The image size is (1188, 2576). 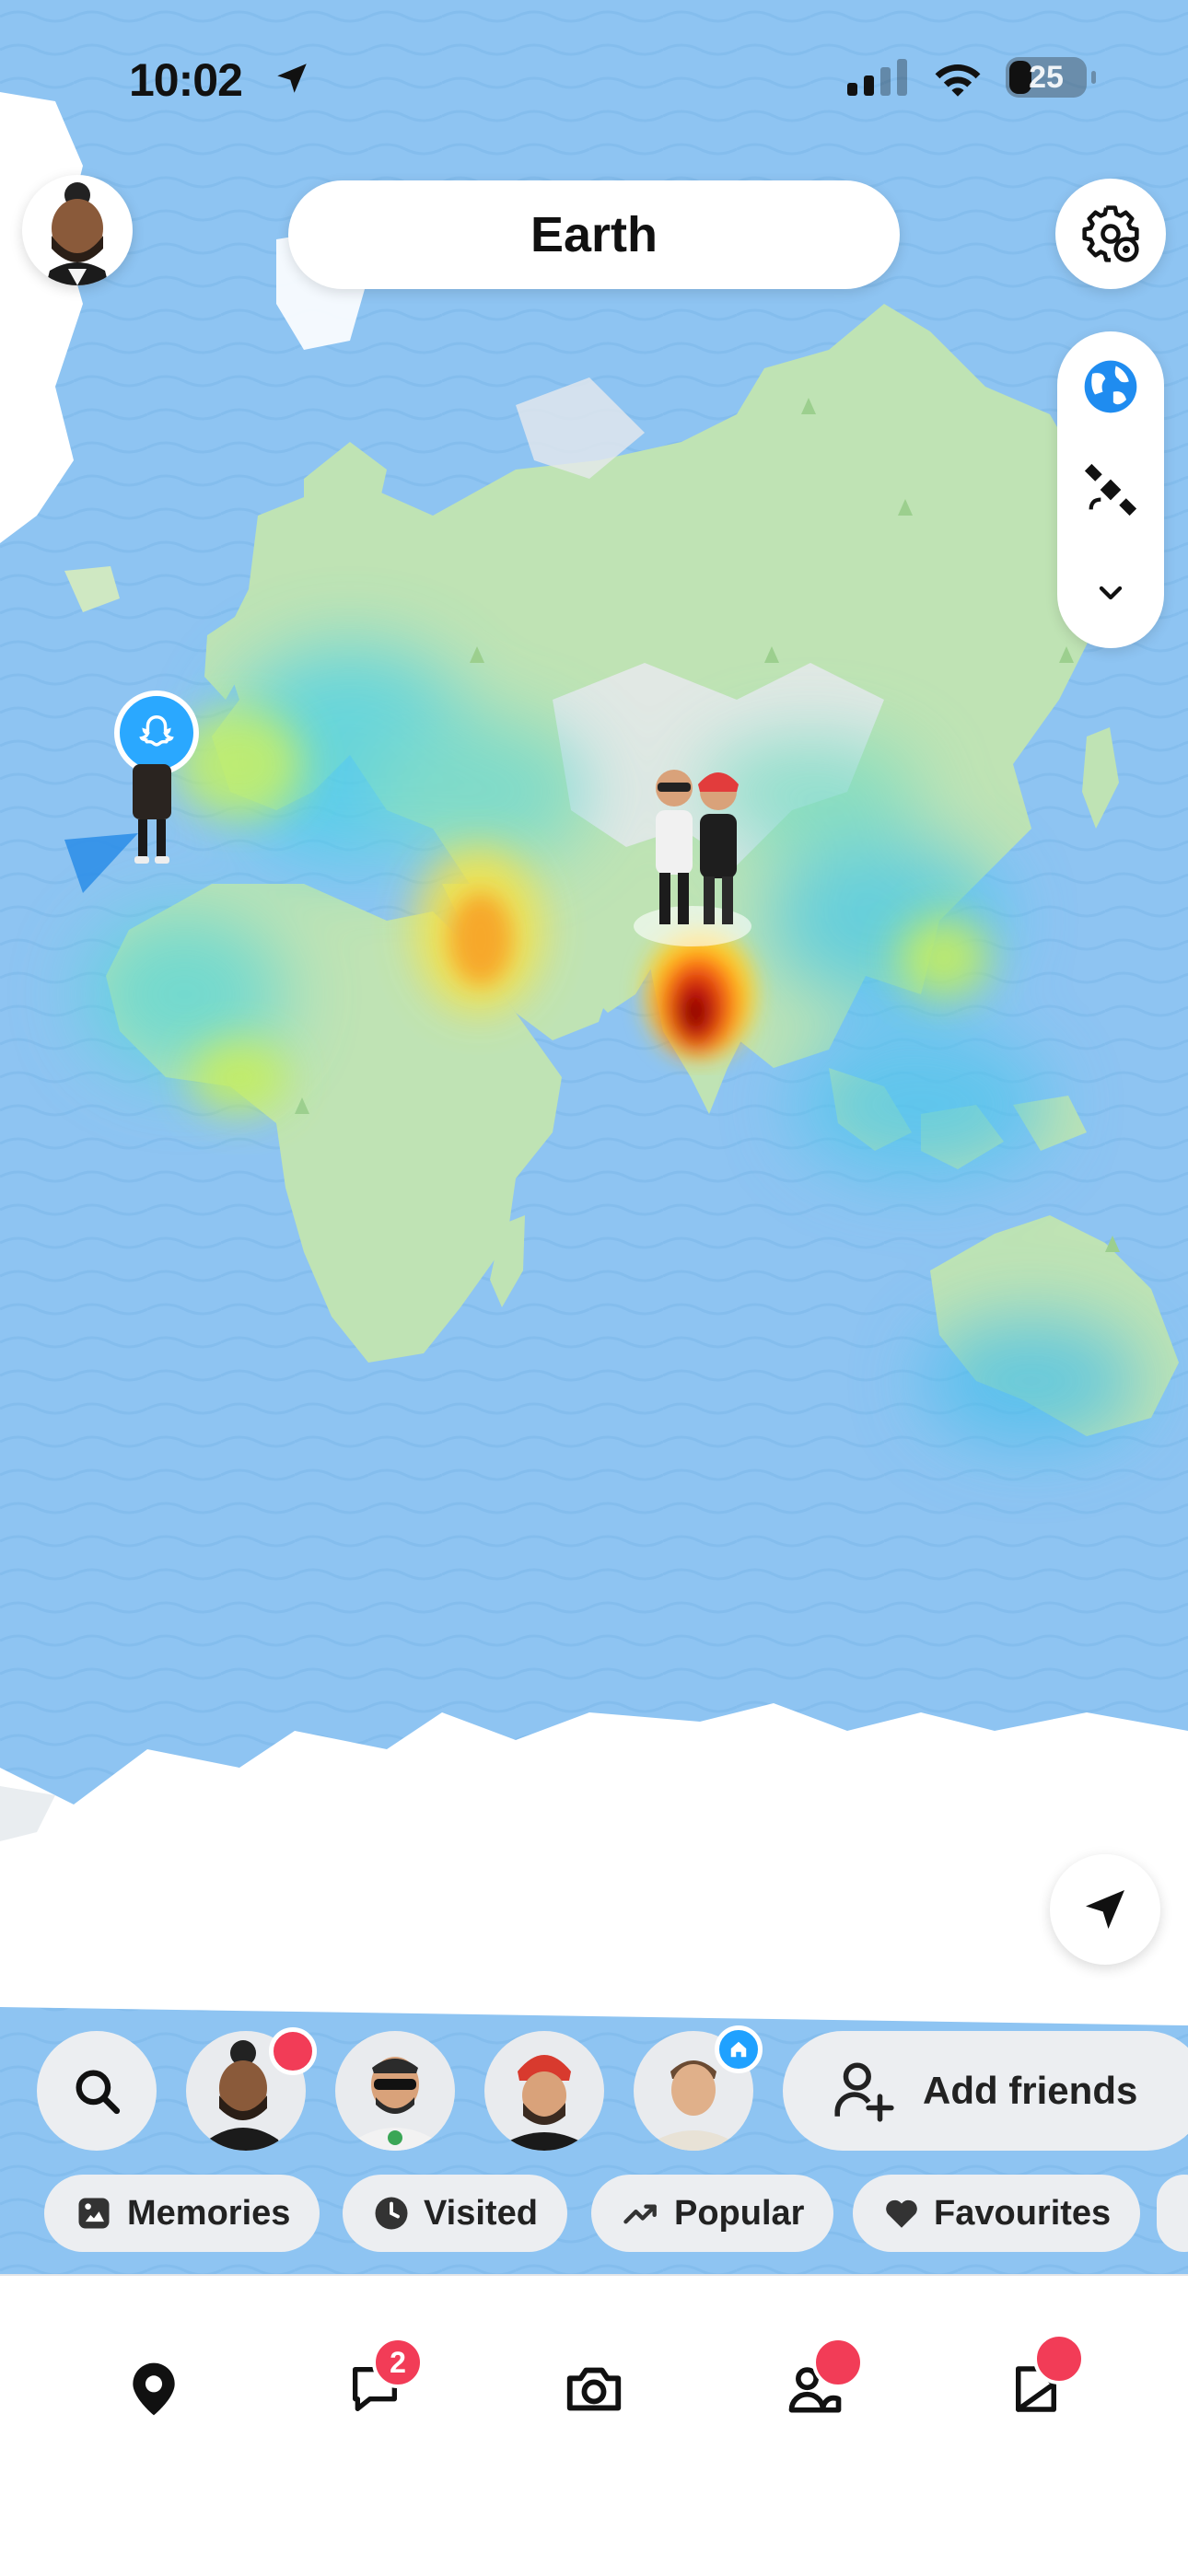 I want to click on search-button, so click(x=97, y=2091).